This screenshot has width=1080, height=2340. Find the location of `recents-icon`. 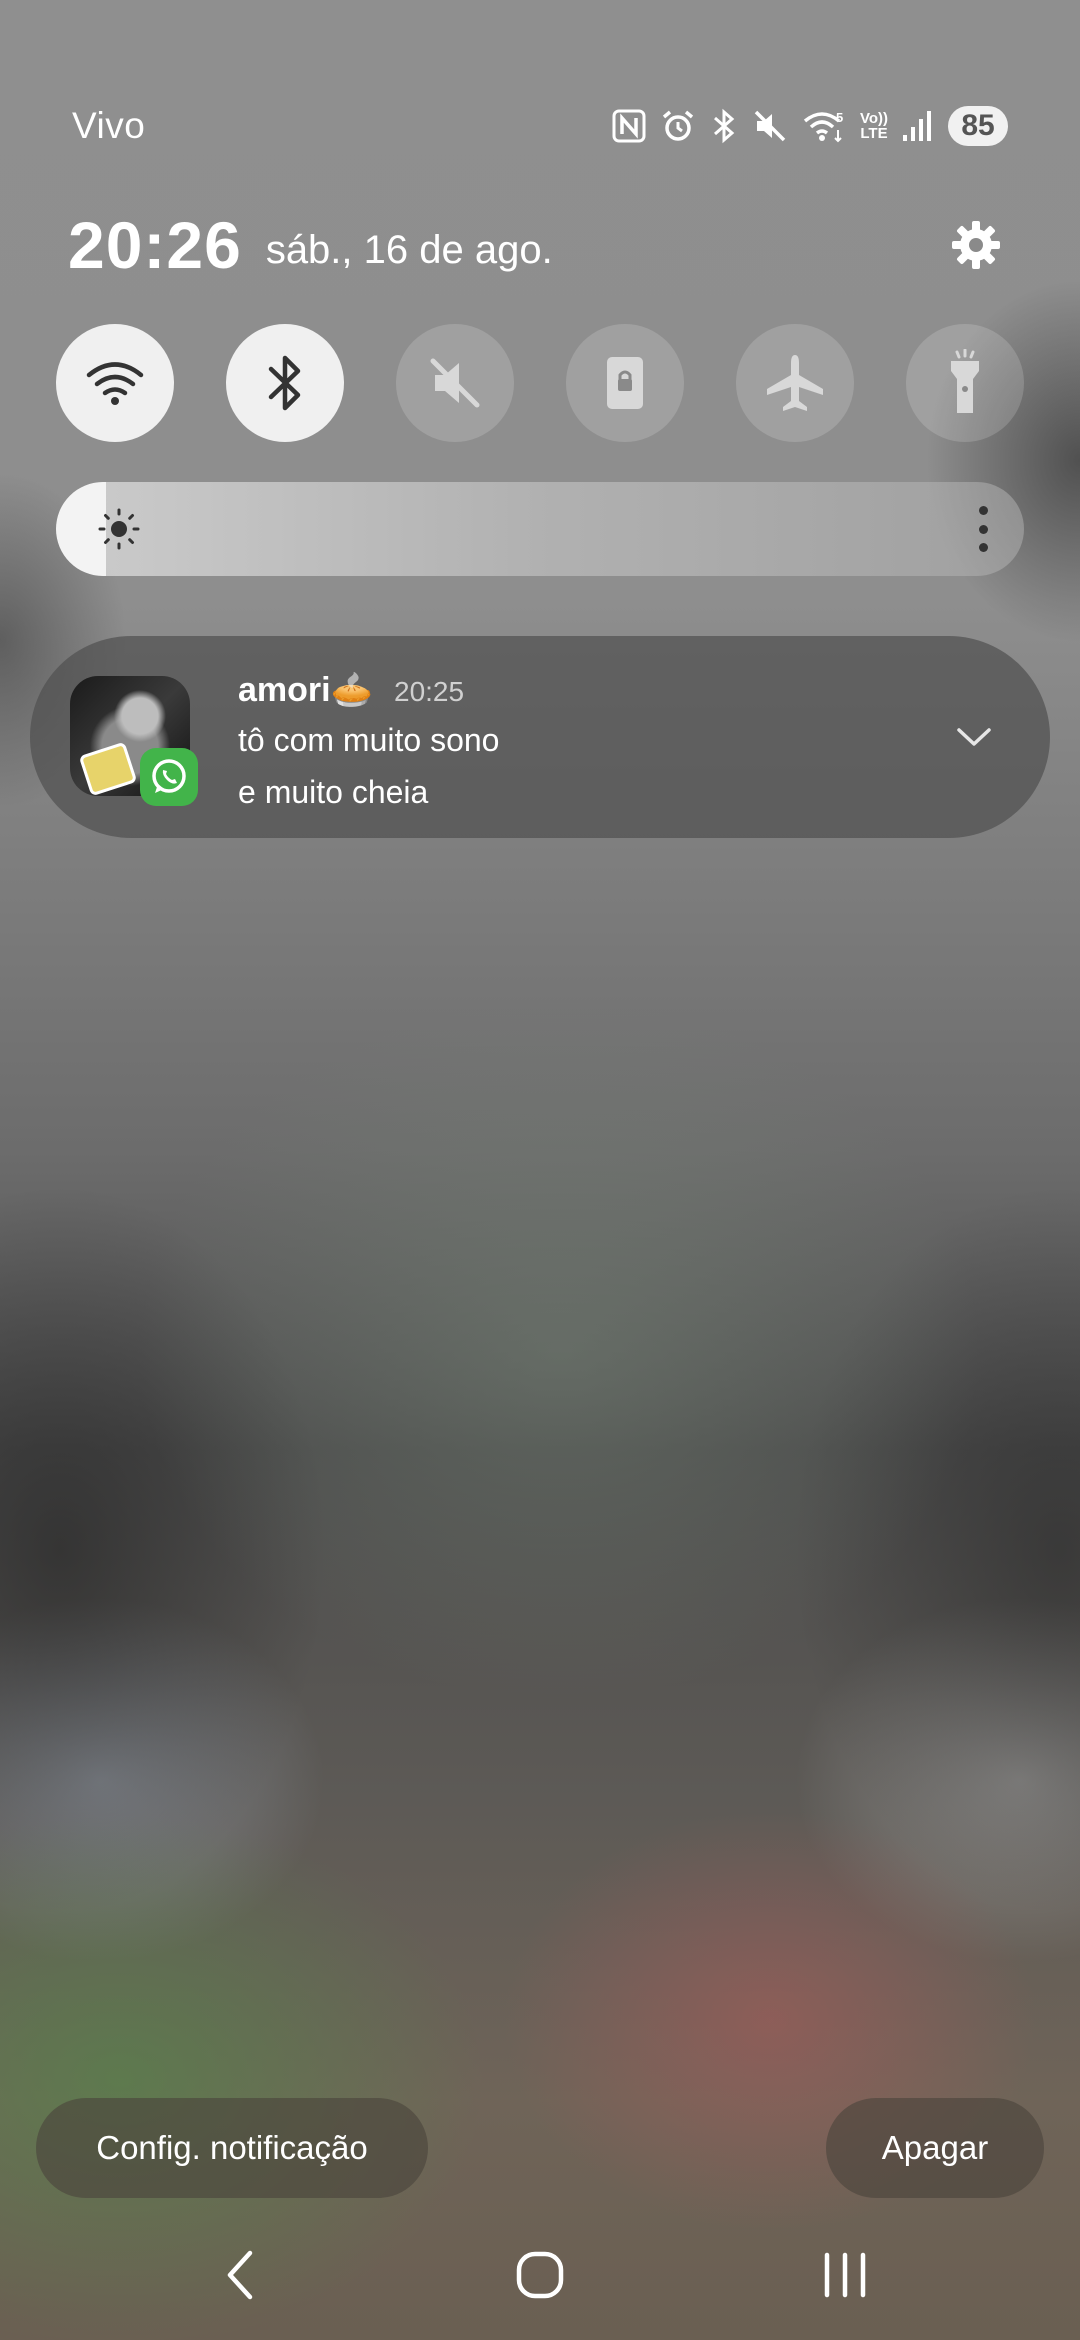

recents-icon is located at coordinates (845, 2275).